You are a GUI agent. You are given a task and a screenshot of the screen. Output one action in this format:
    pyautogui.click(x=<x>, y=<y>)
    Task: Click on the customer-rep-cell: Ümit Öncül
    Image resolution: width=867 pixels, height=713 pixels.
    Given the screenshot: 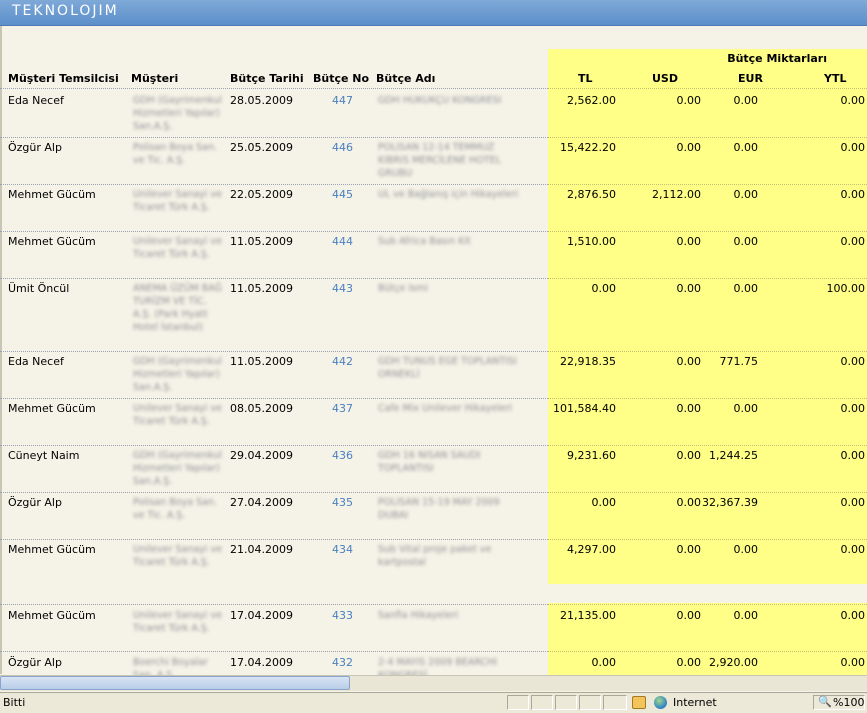 What is the action you would take?
    pyautogui.click(x=39, y=288)
    